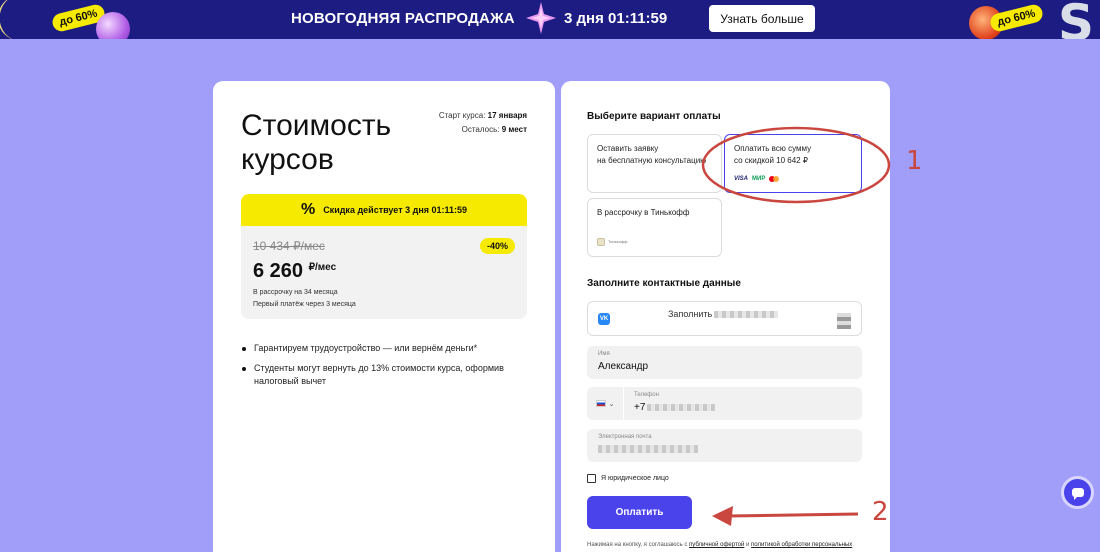  What do you see at coordinates (541, 18) in the screenshot?
I see `star-icon` at bounding box center [541, 18].